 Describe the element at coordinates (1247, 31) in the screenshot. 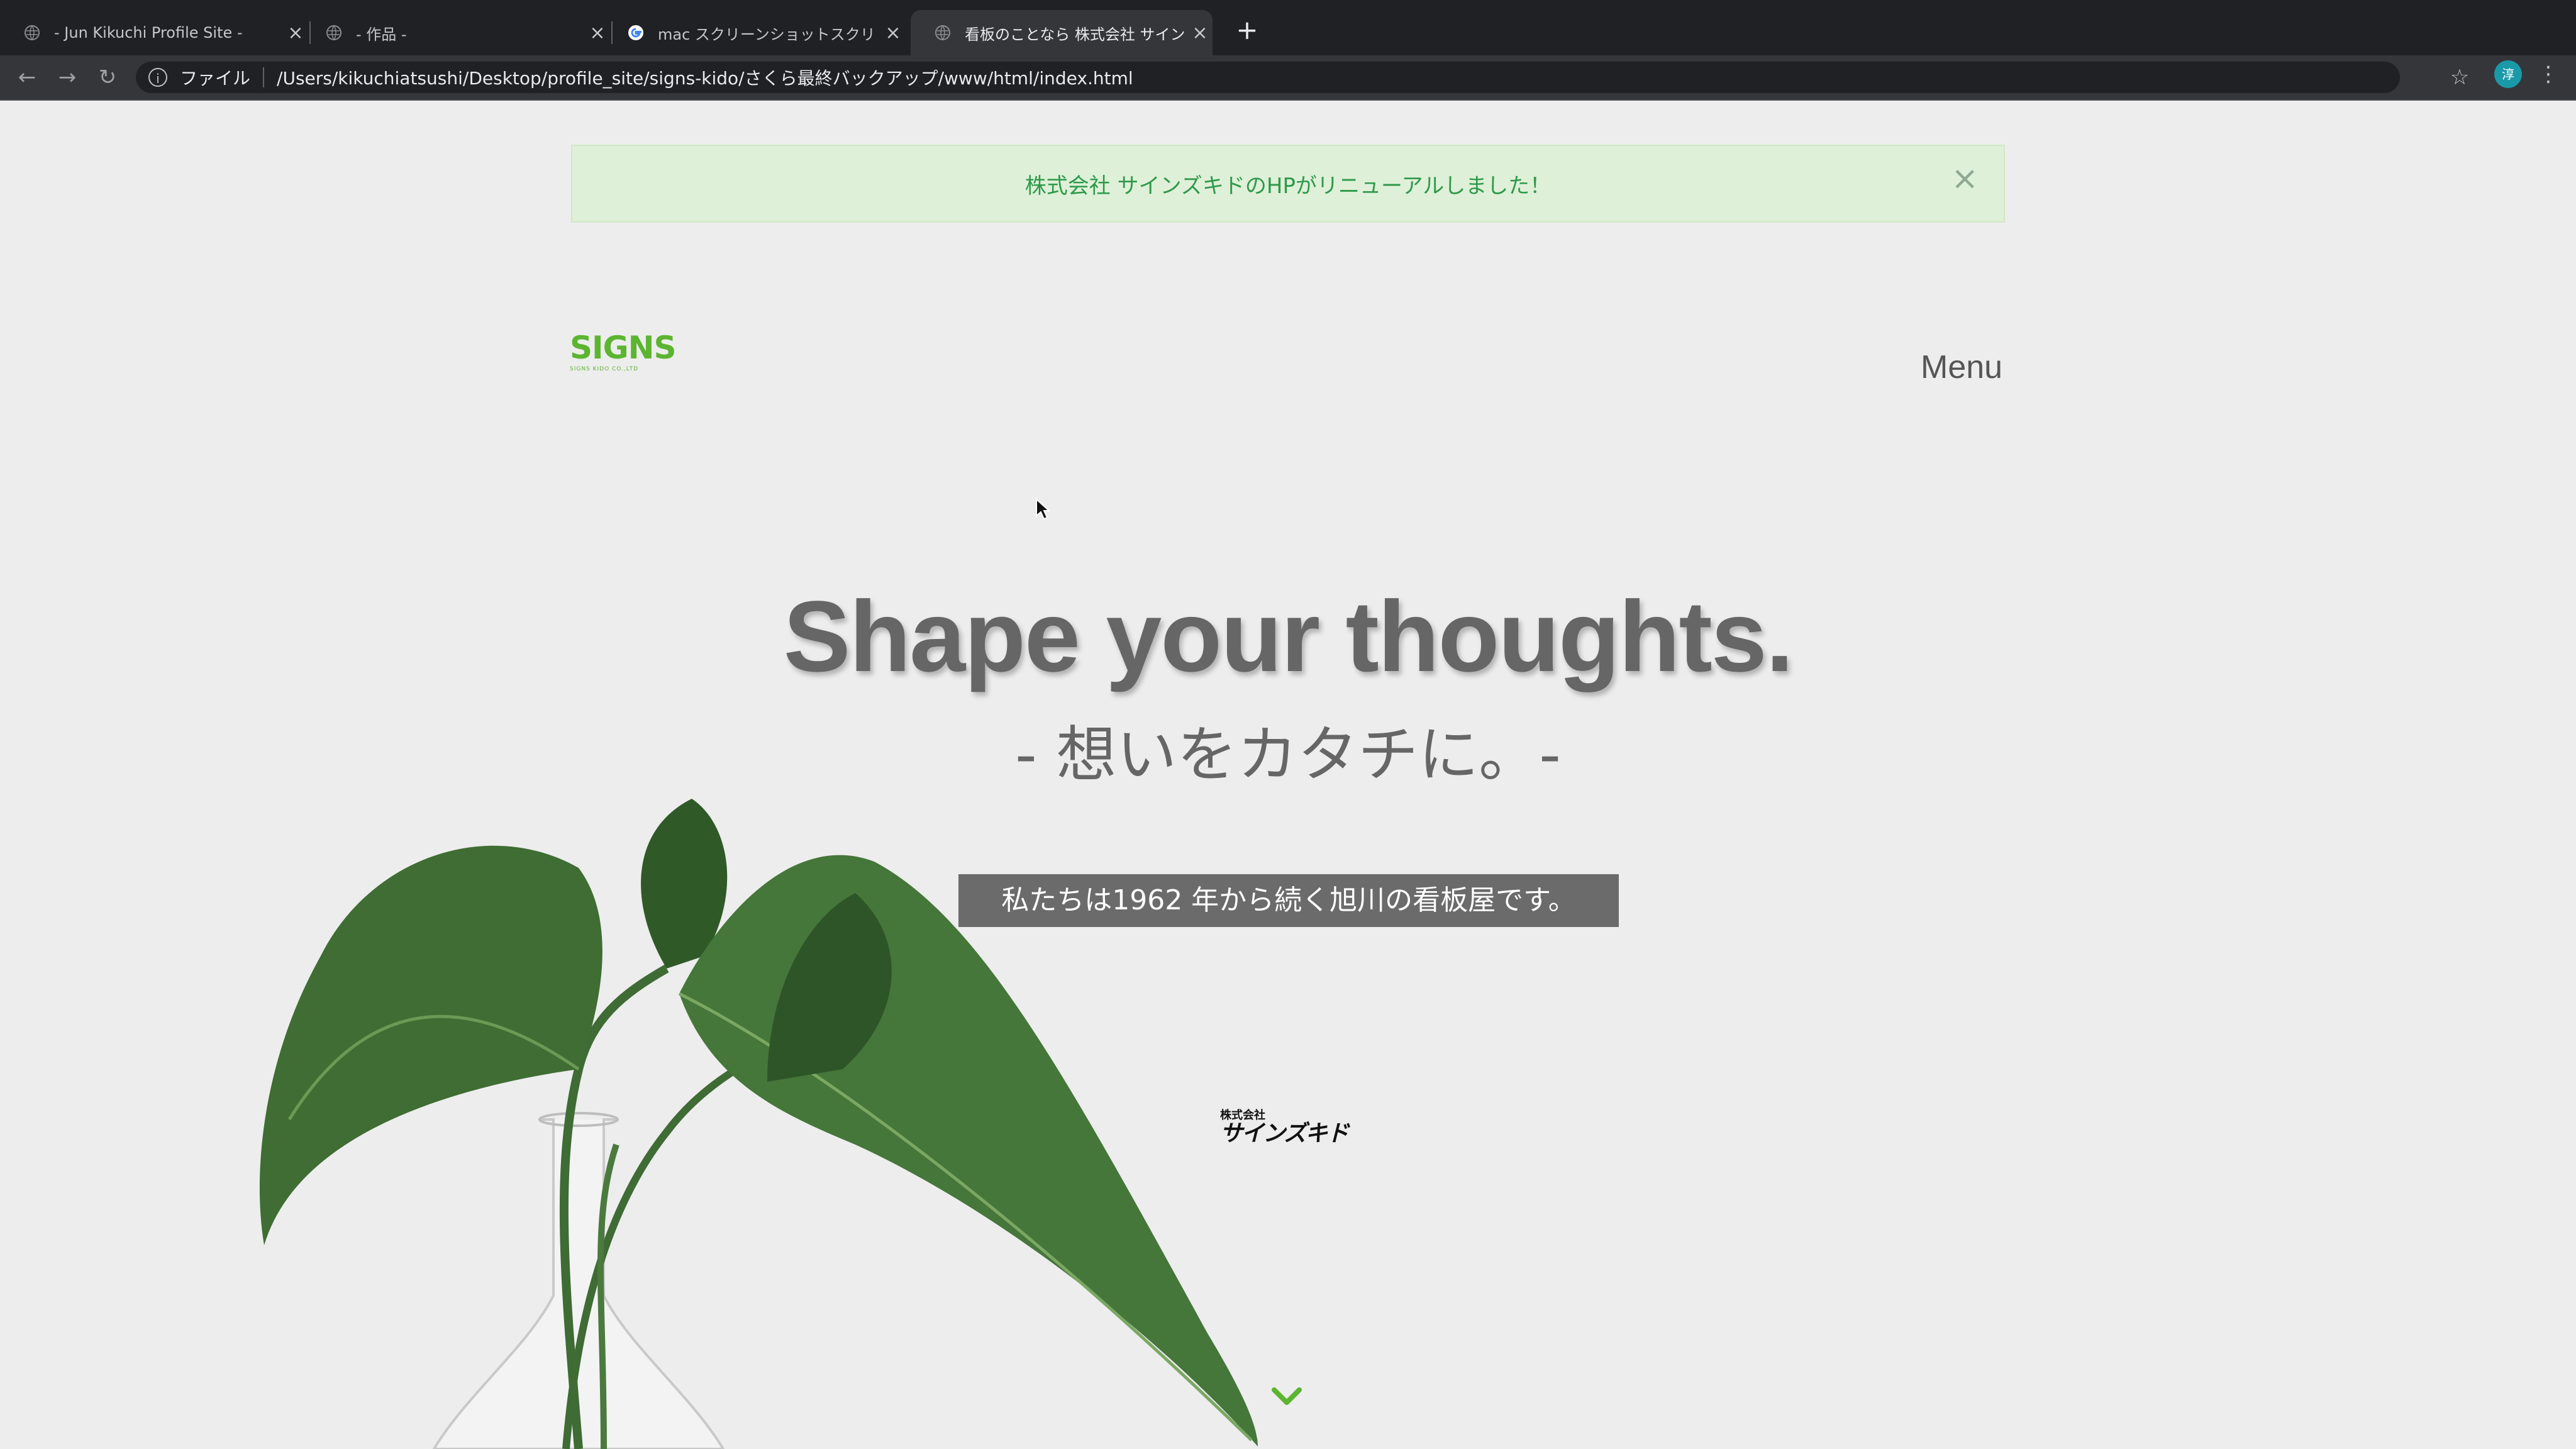

I see `new-tab-button: +` at that location.